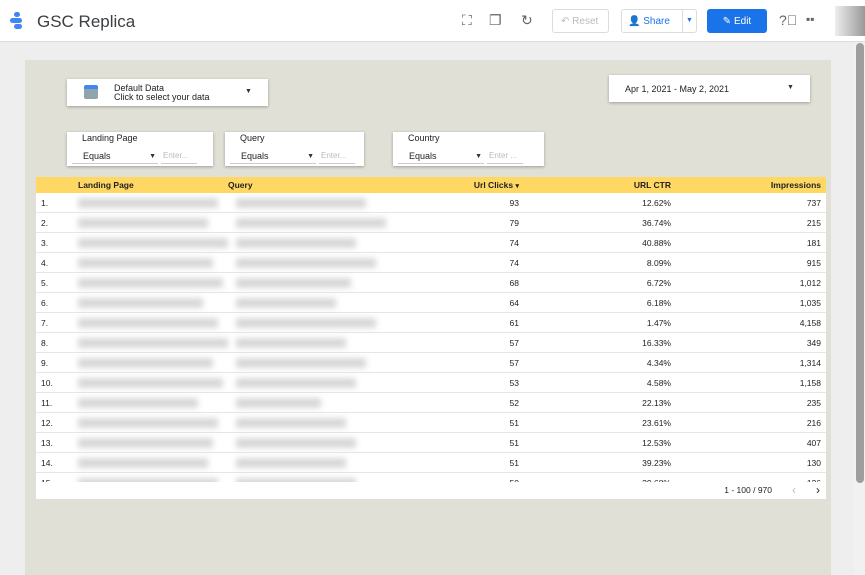 The width and height of the screenshot is (865, 575). What do you see at coordinates (788, 20) in the screenshot?
I see `help-icon: ?⃝` at bounding box center [788, 20].